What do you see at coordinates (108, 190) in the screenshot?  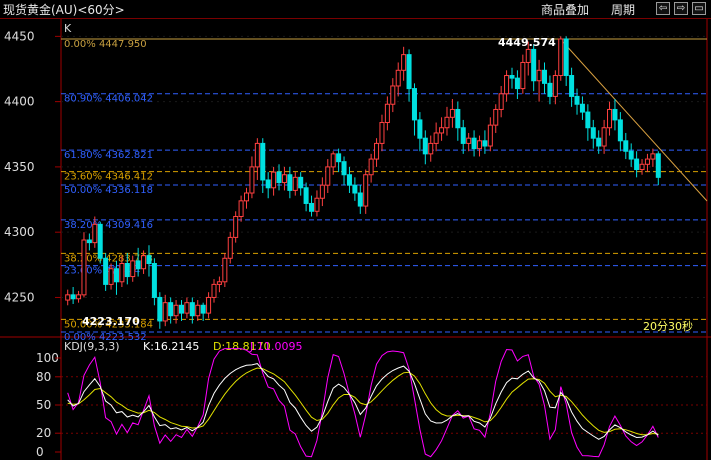 I see `fib-label: 50.00% 4336.118` at bounding box center [108, 190].